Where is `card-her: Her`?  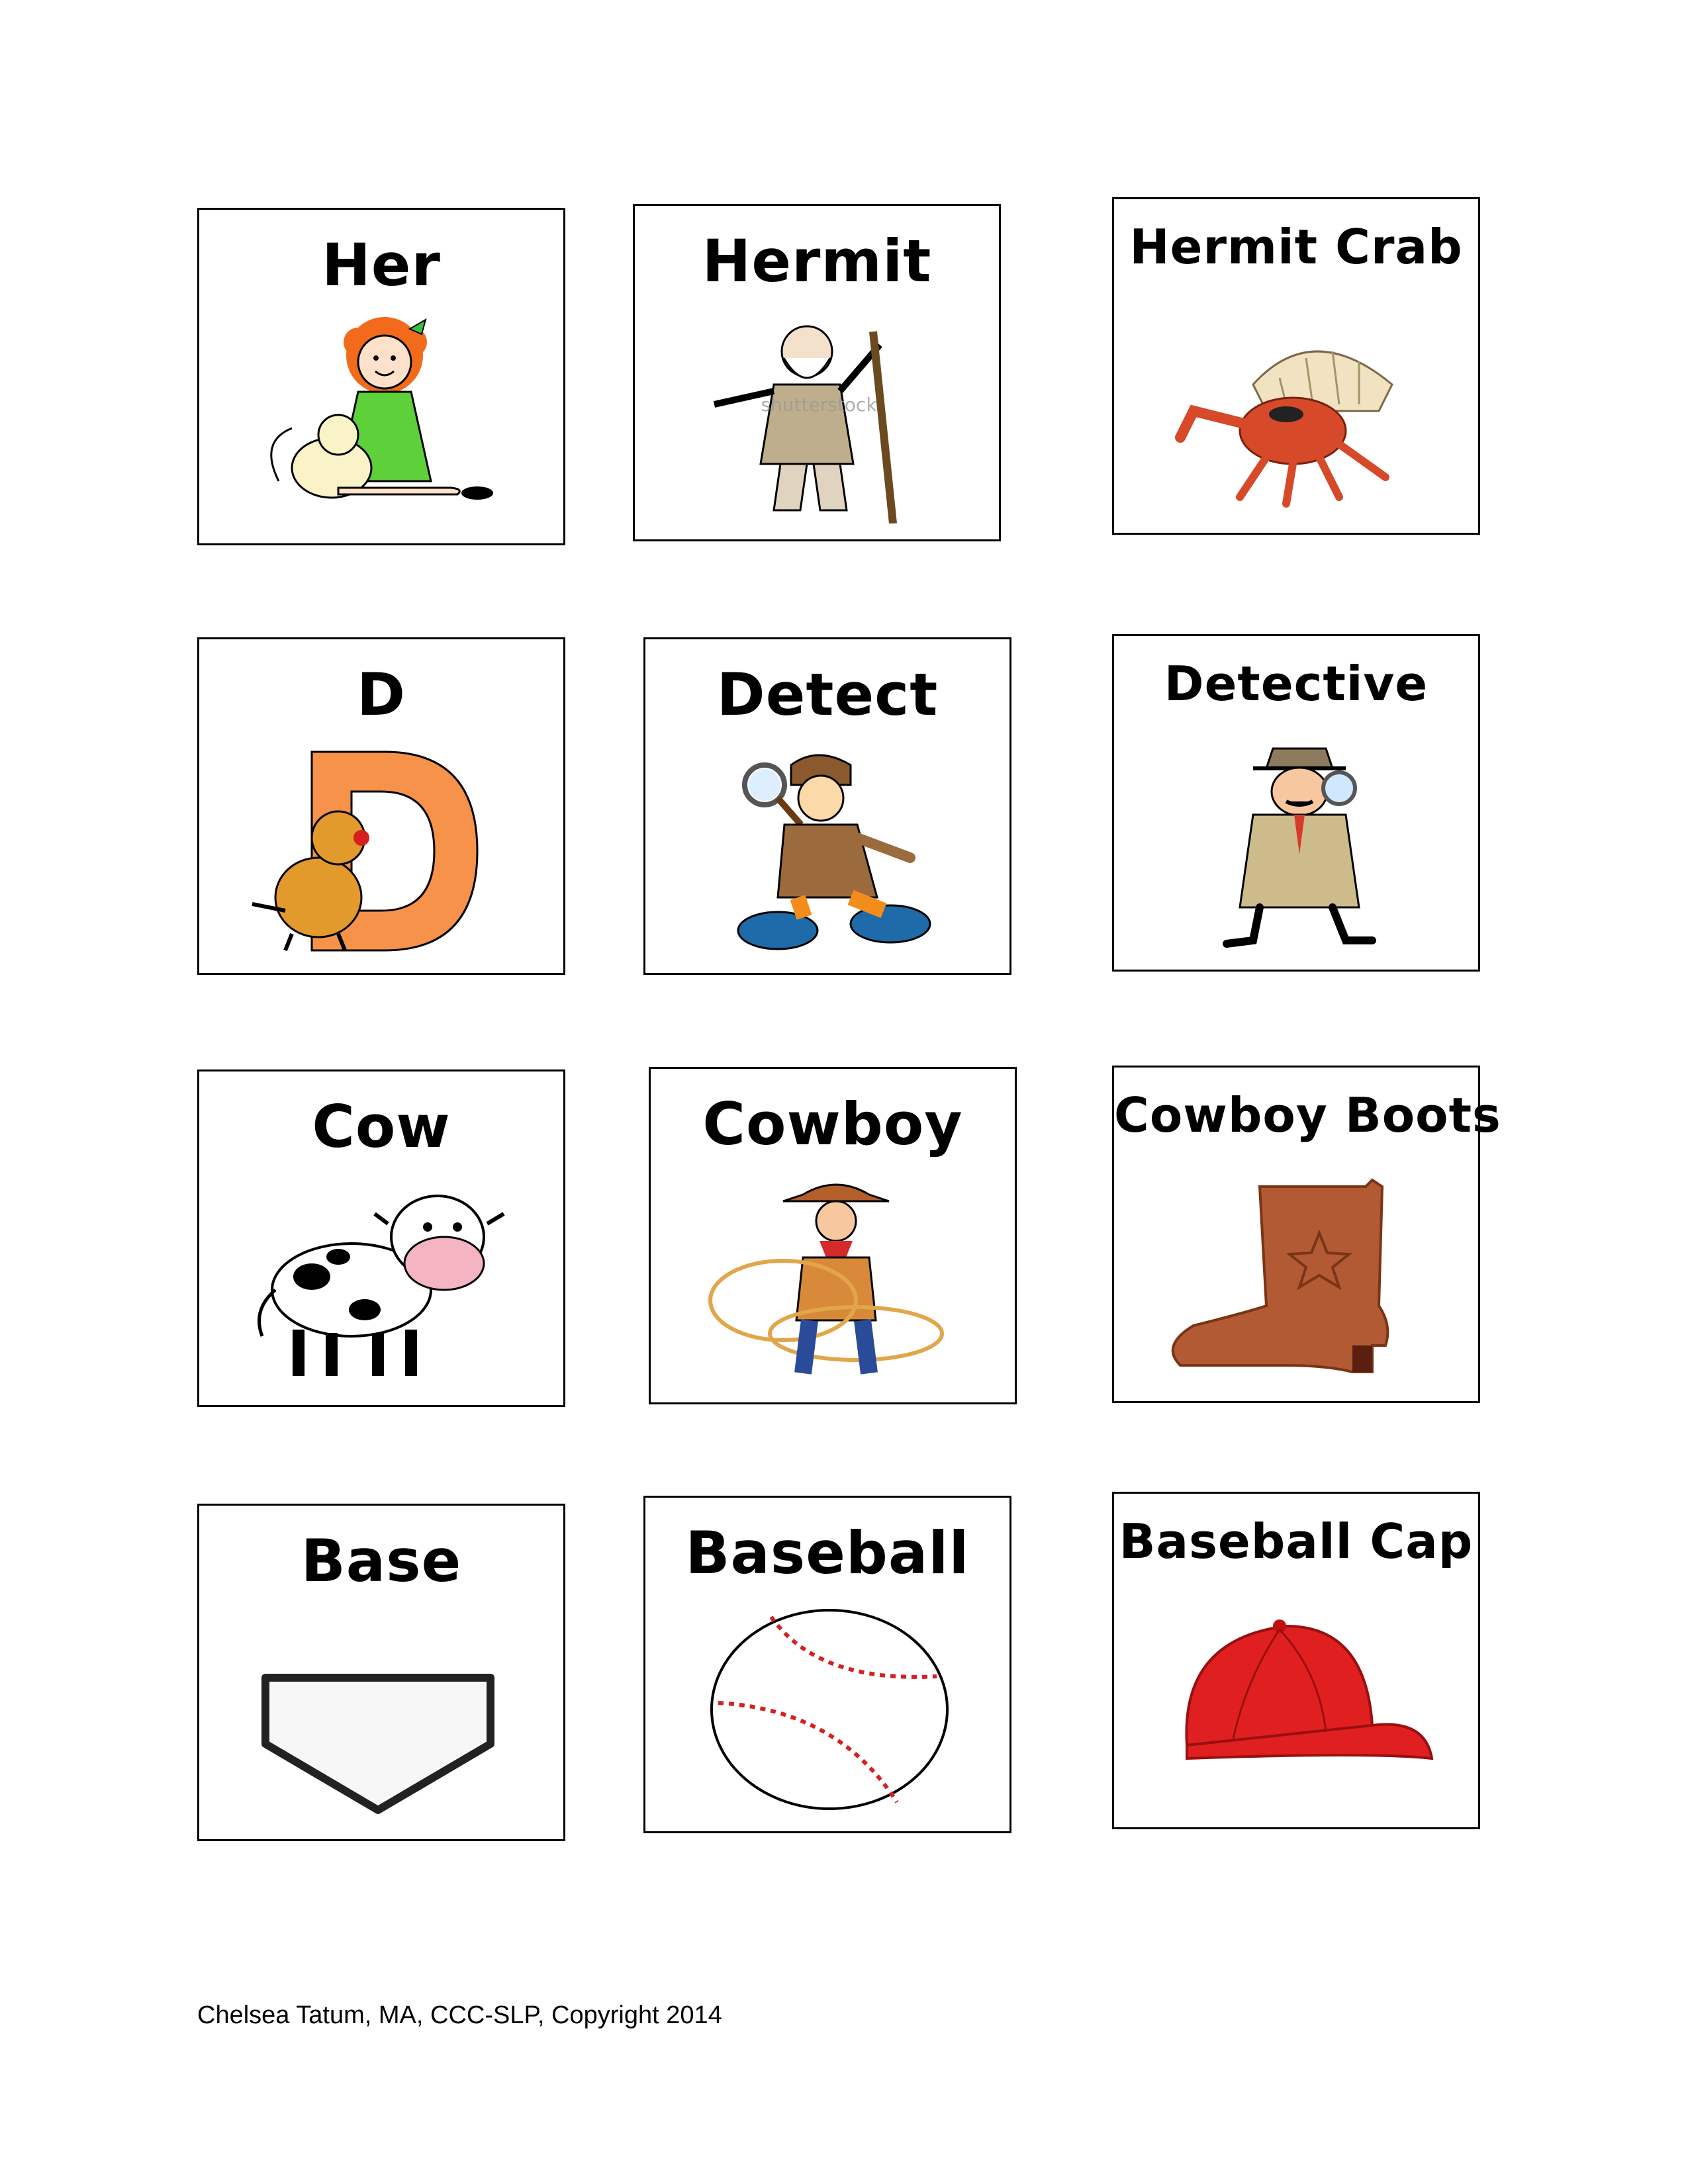 card-her: Her is located at coordinates (381, 376).